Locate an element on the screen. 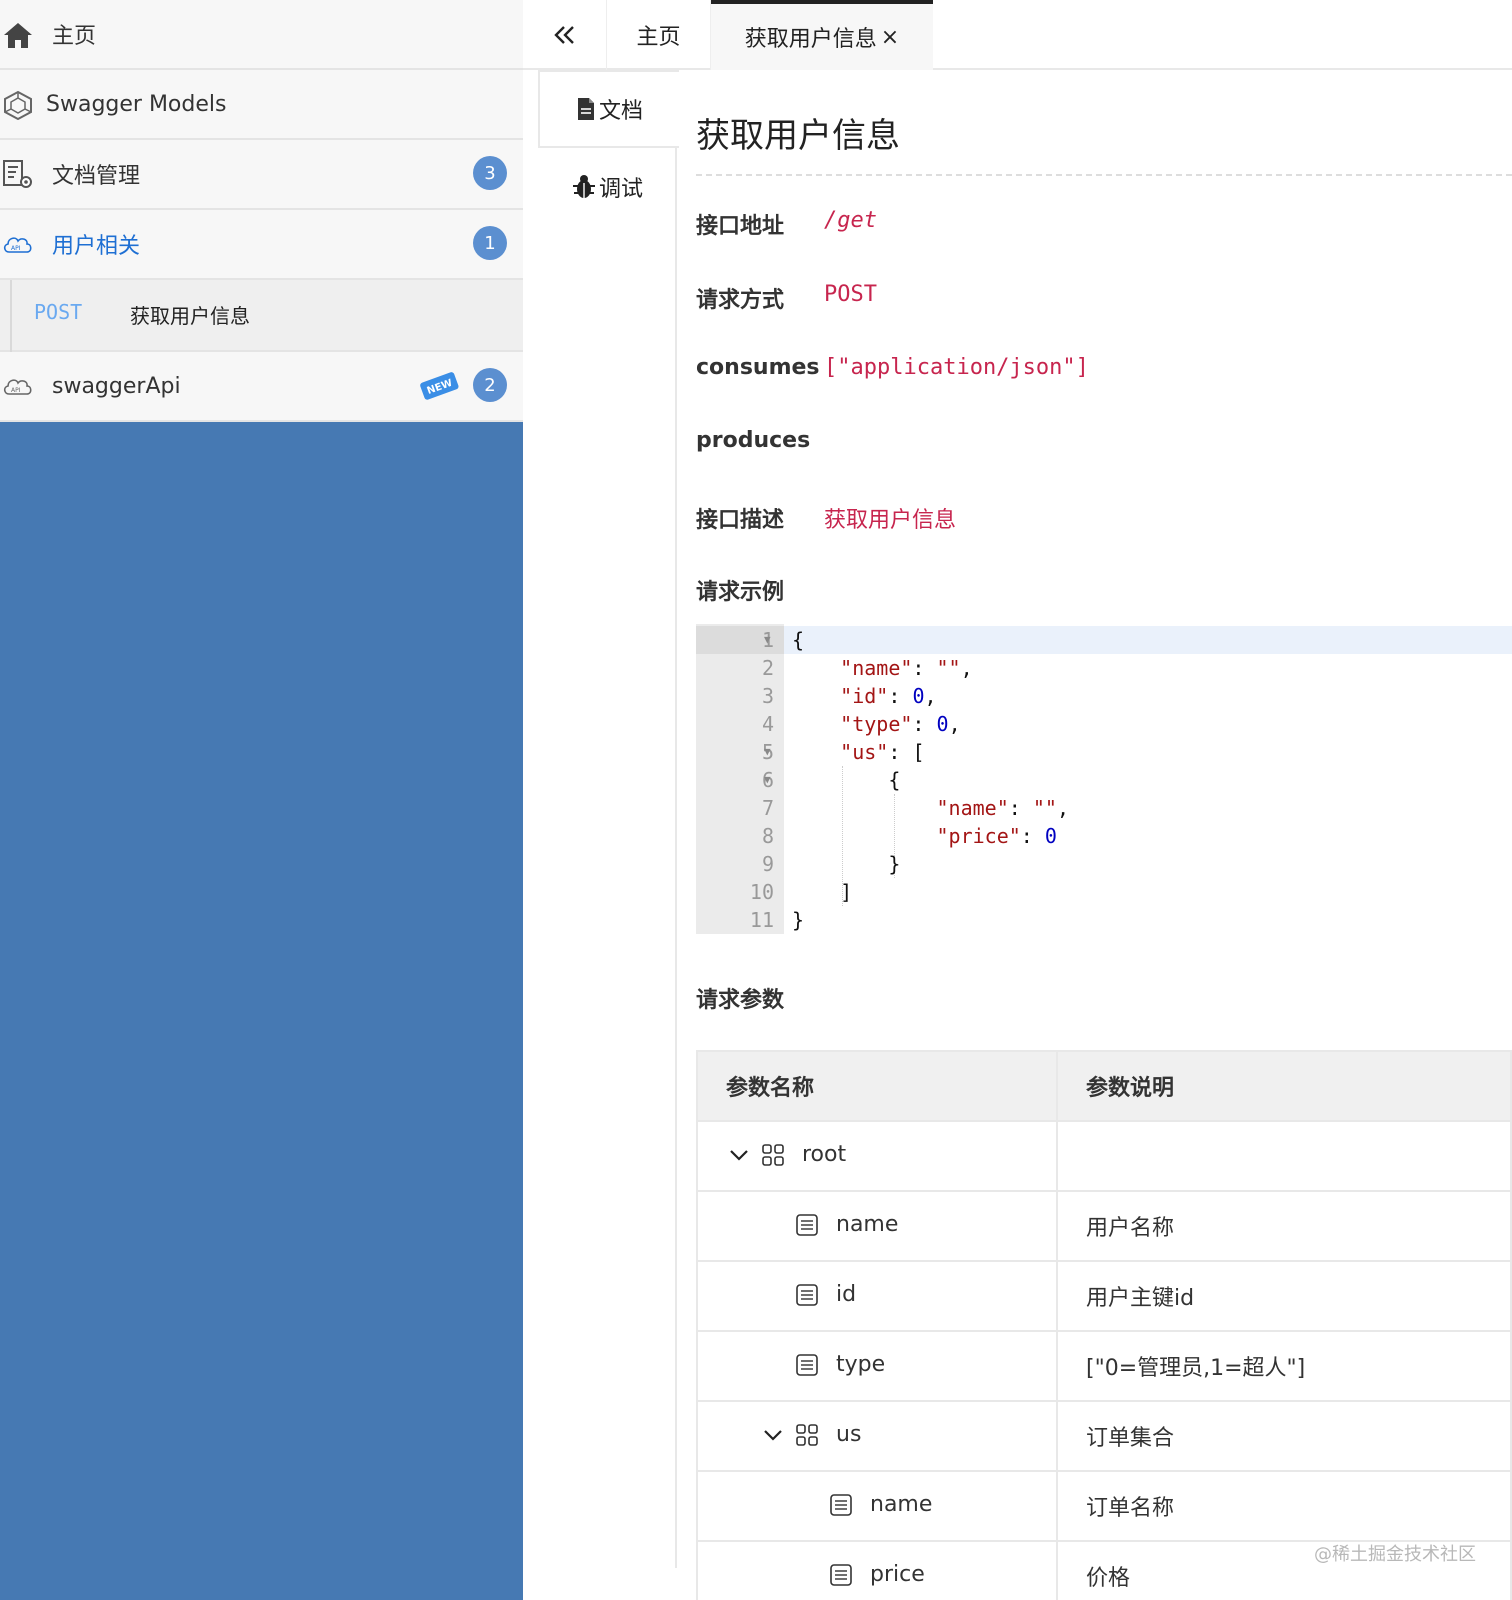  param-name: root is located at coordinates (824, 1154).